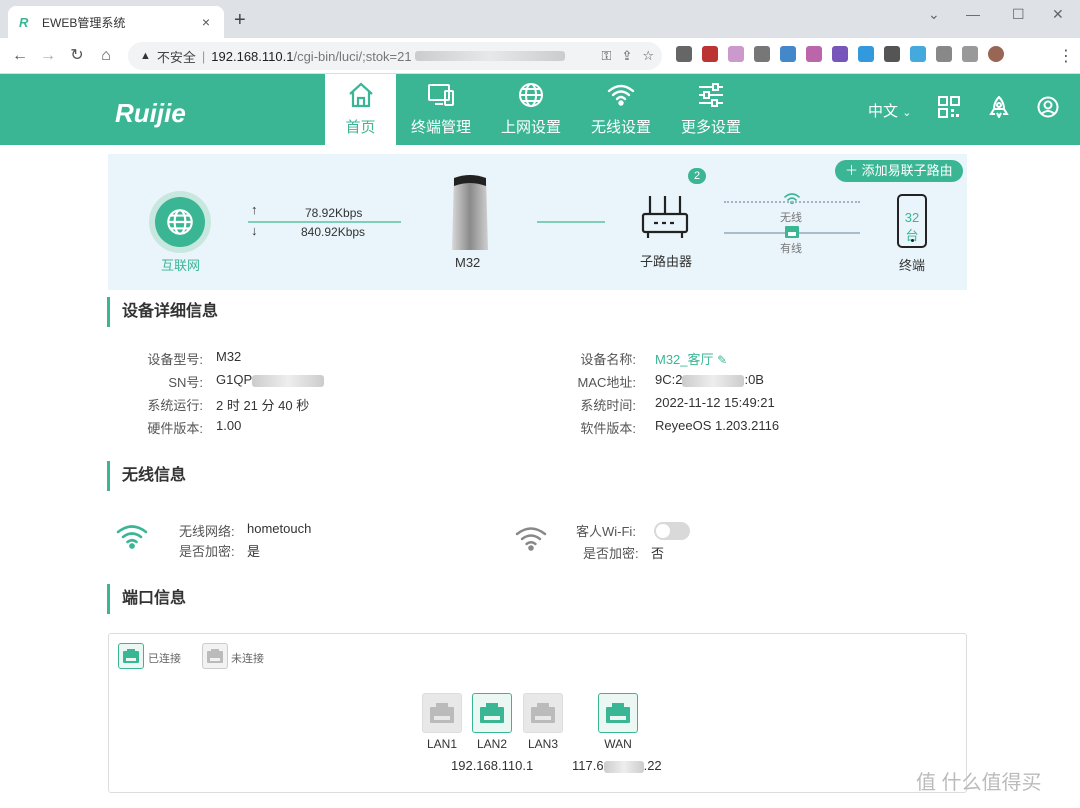 The width and height of the screenshot is (1080, 808). I want to click on nav-more-settings: 更多设置, so click(711, 109).